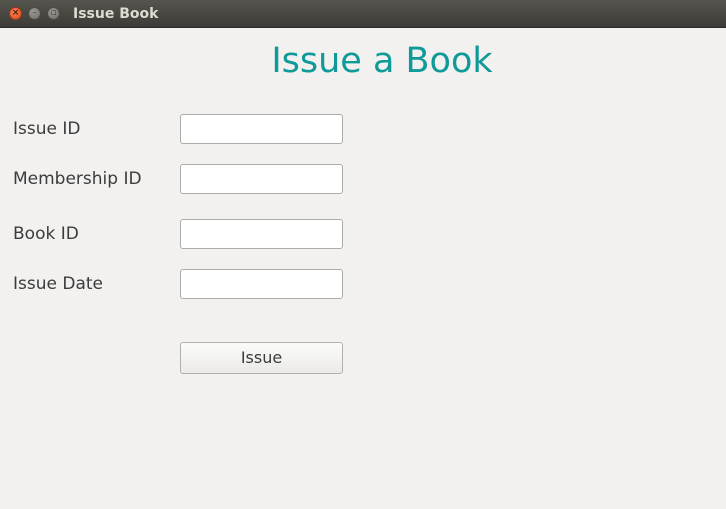 The image size is (726, 509). I want to click on minimize-icon: –, so click(34, 13).